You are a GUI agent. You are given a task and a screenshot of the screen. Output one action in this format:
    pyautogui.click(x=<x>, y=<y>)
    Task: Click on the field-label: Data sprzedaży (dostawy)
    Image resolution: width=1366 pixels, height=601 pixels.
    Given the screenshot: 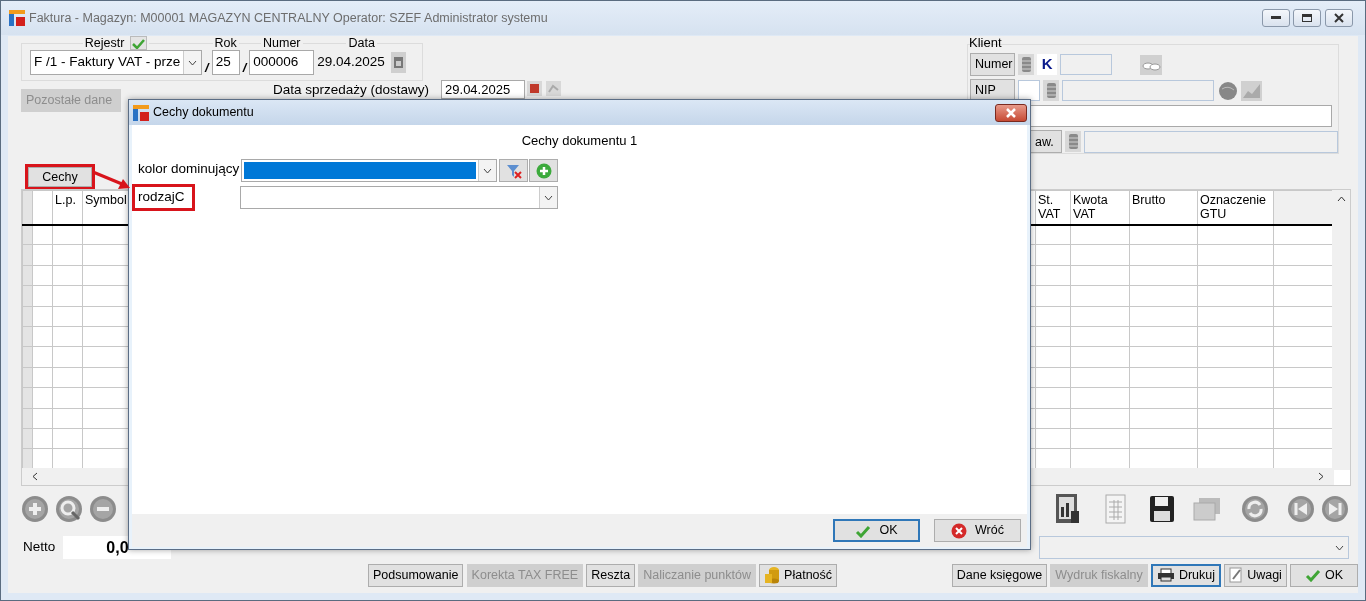 What is the action you would take?
    pyautogui.click(x=351, y=89)
    